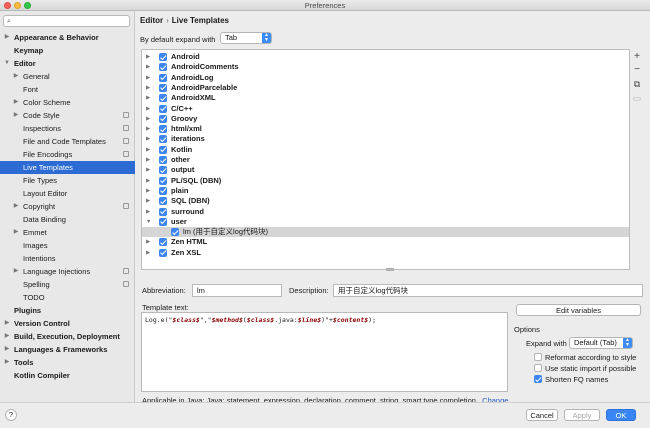 The image size is (650, 428). Describe the element at coordinates (488, 290) in the screenshot. I see `description-field: 用于自定义log代码块` at that location.